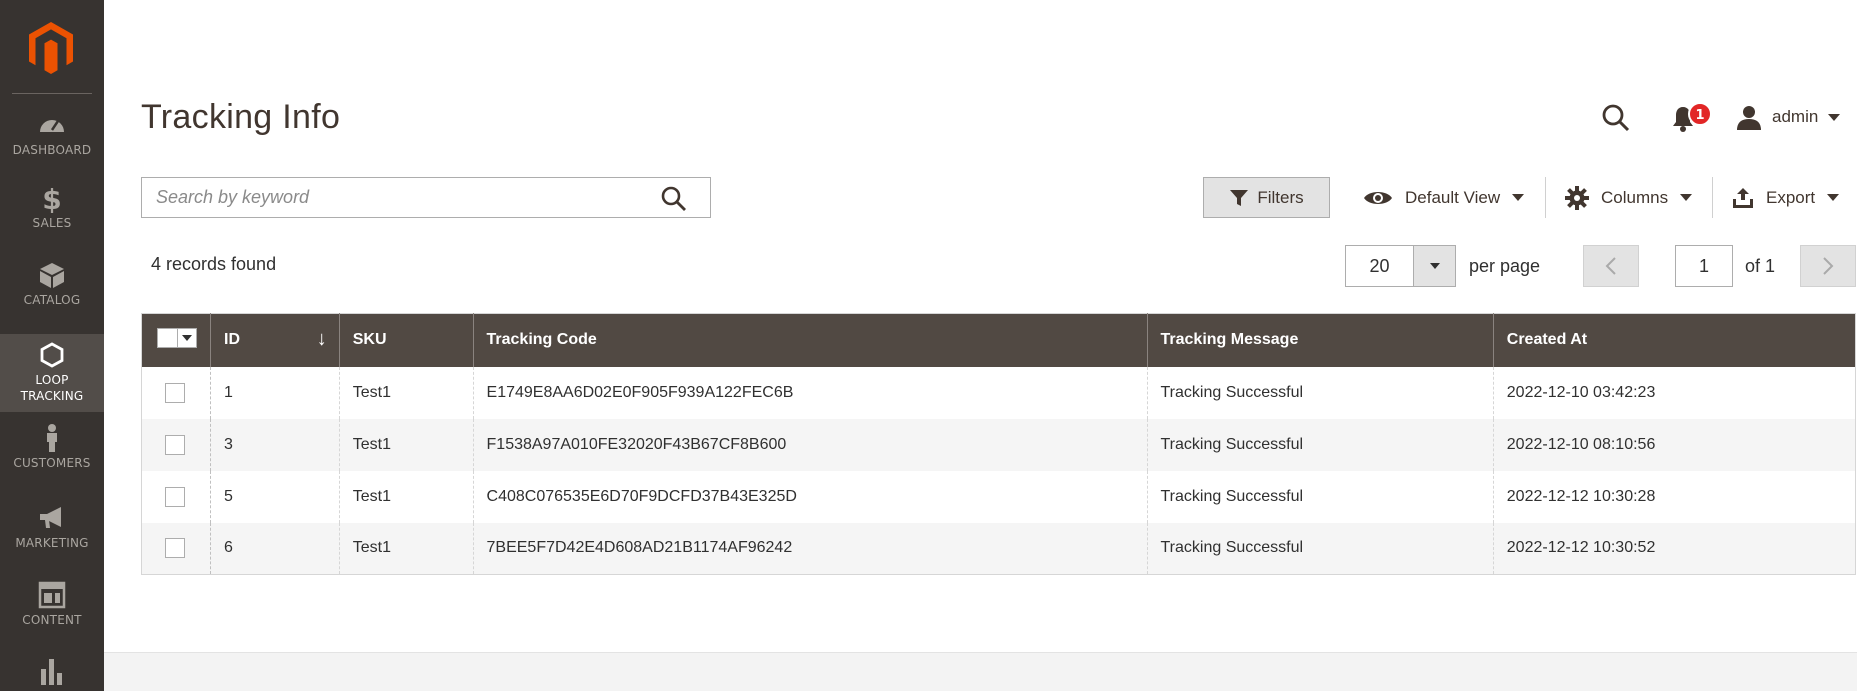 The image size is (1857, 691). Describe the element at coordinates (1674, 392) in the screenshot. I see `cell-created-at: 2022-12-10 03:42:23` at that location.